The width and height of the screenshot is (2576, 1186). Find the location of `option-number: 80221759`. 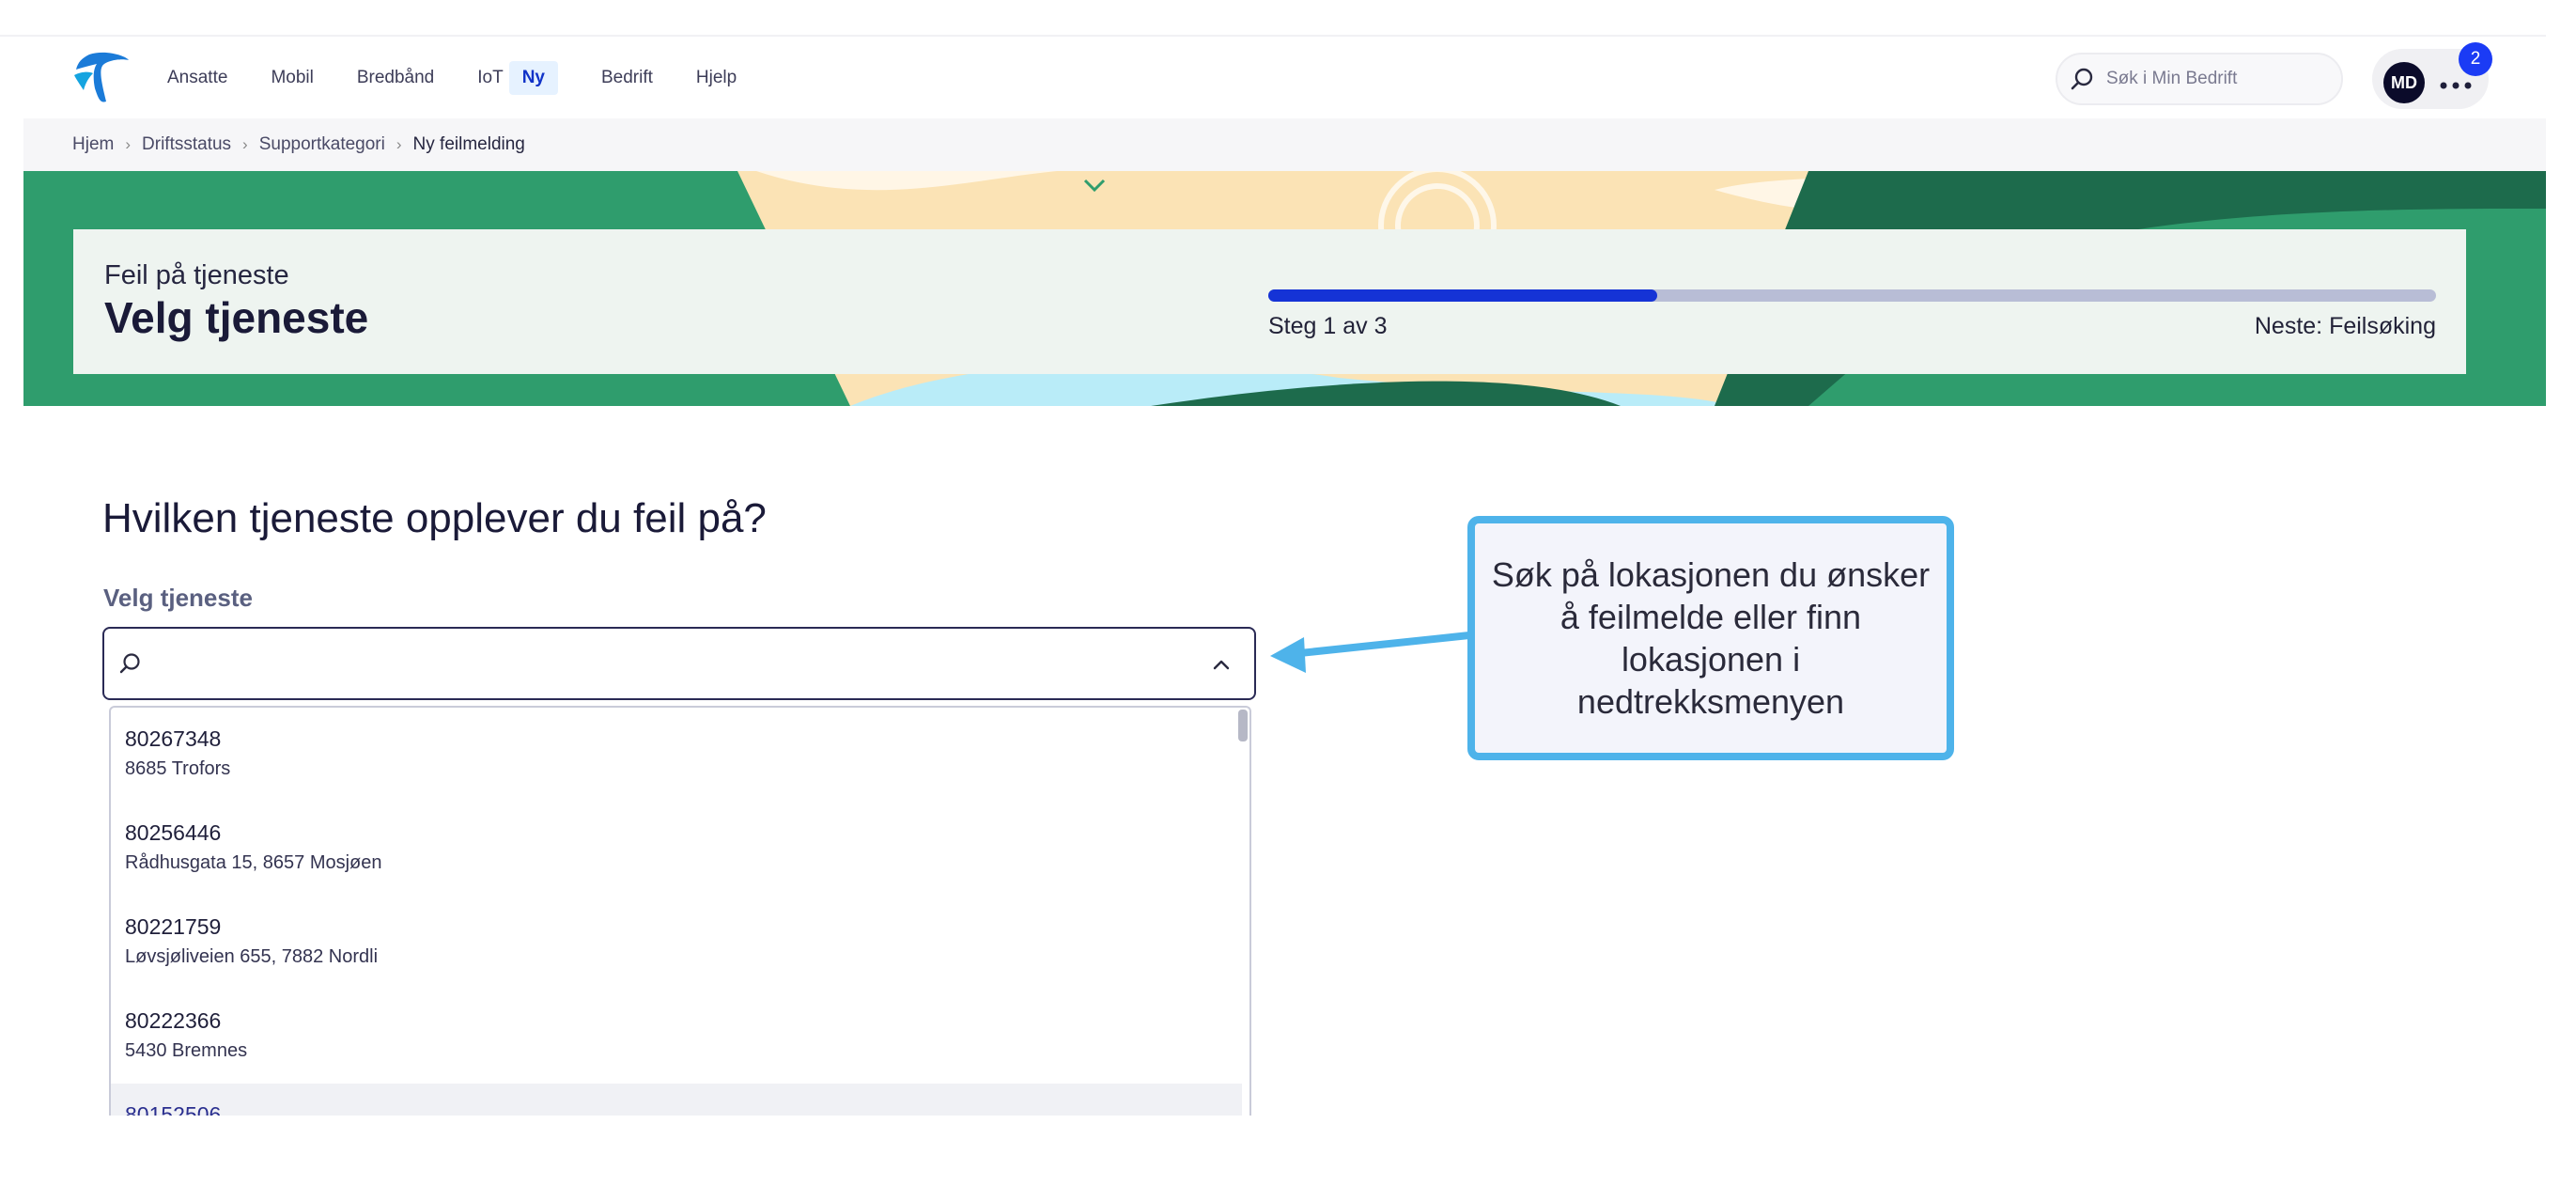

option-number: 80221759 is located at coordinates (174, 927).